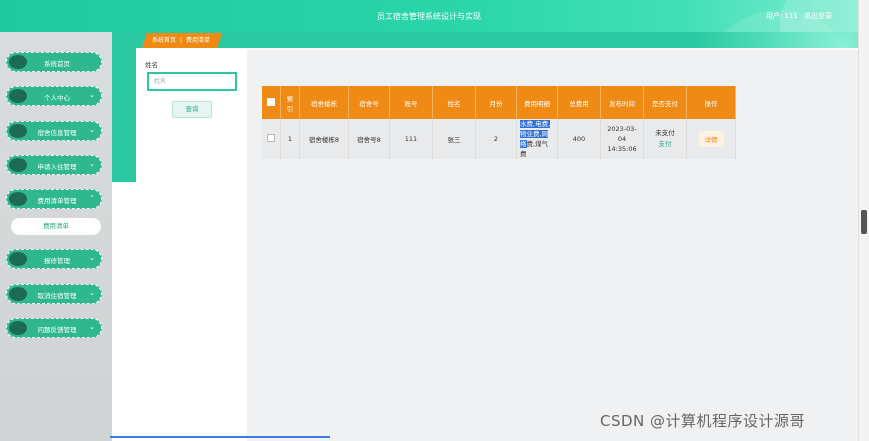 The height and width of the screenshot is (441, 869). What do you see at coordinates (57, 261) in the screenshot?
I see `sidebar-item-label: 报修管理` at bounding box center [57, 261].